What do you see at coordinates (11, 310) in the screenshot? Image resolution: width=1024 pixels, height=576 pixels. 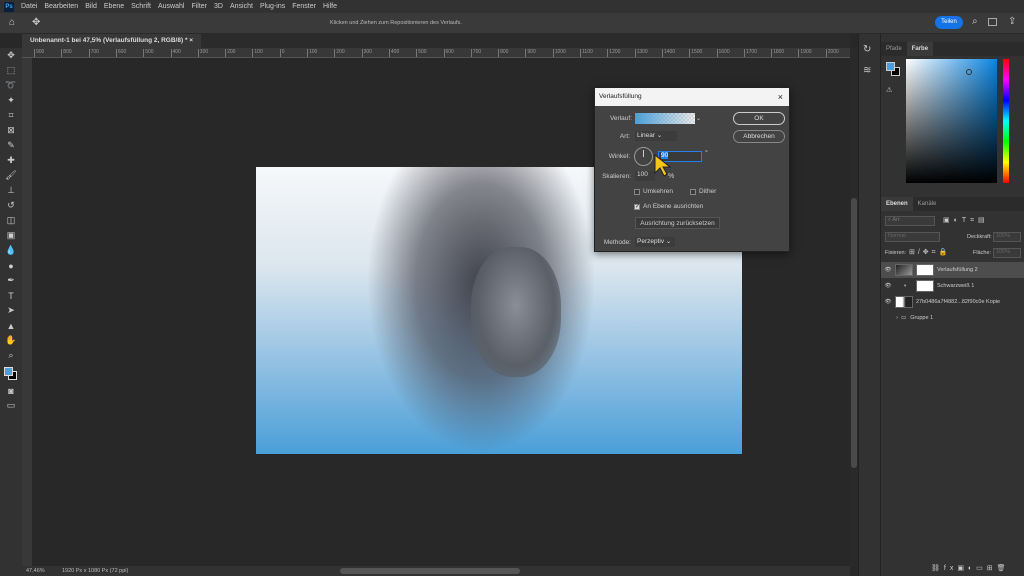 I see `path-select-icon: ➤` at bounding box center [11, 310].